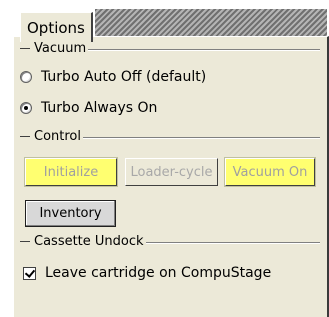 The image size is (329, 317). I want to click on radio-turbo-auto-off-label: Turbo Auto Off (default), so click(124, 77).